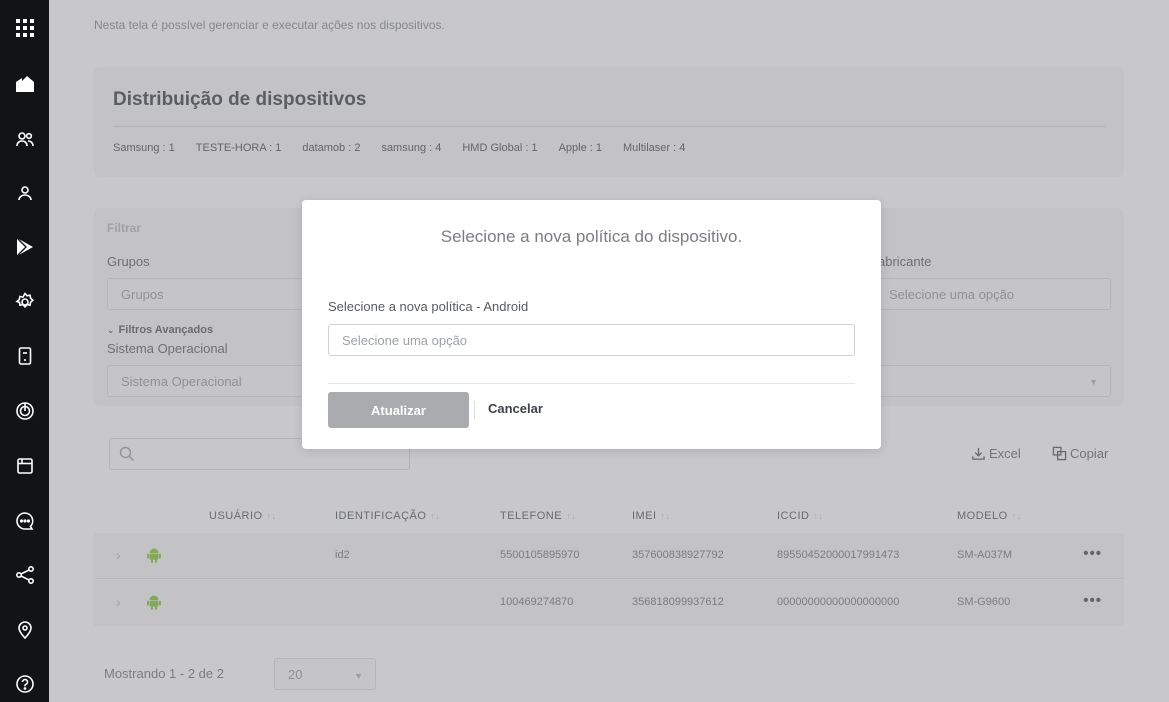  I want to click on users-icon, so click(24, 139).